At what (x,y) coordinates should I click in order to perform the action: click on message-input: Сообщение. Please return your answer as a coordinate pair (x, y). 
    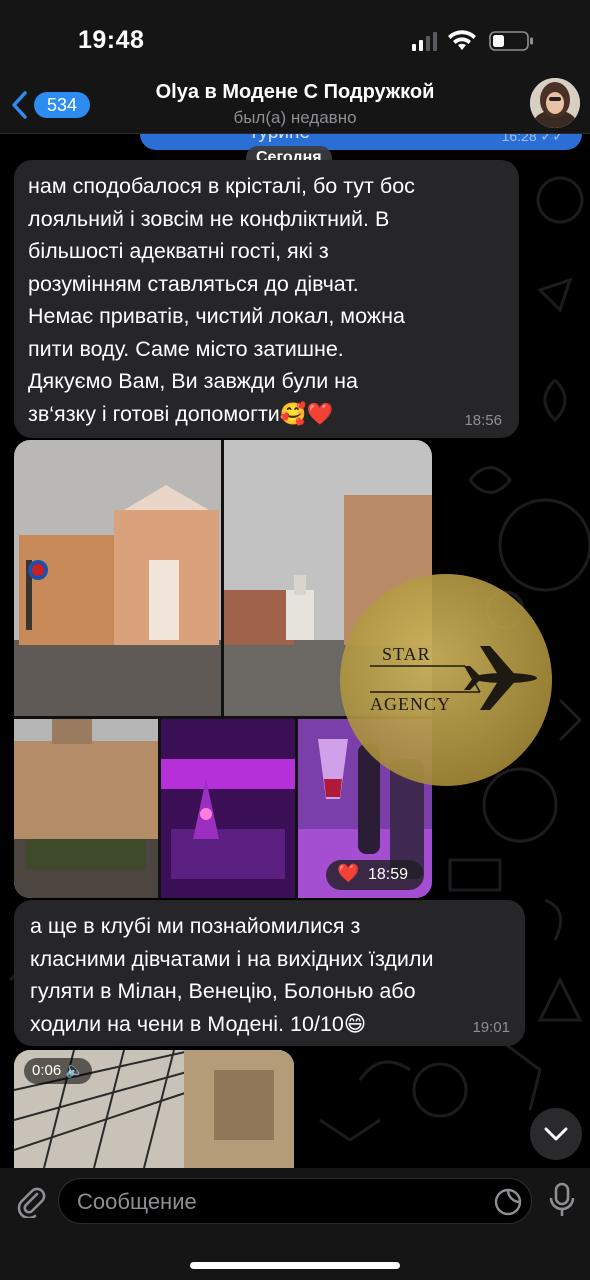
    Looking at the image, I should click on (295, 1201).